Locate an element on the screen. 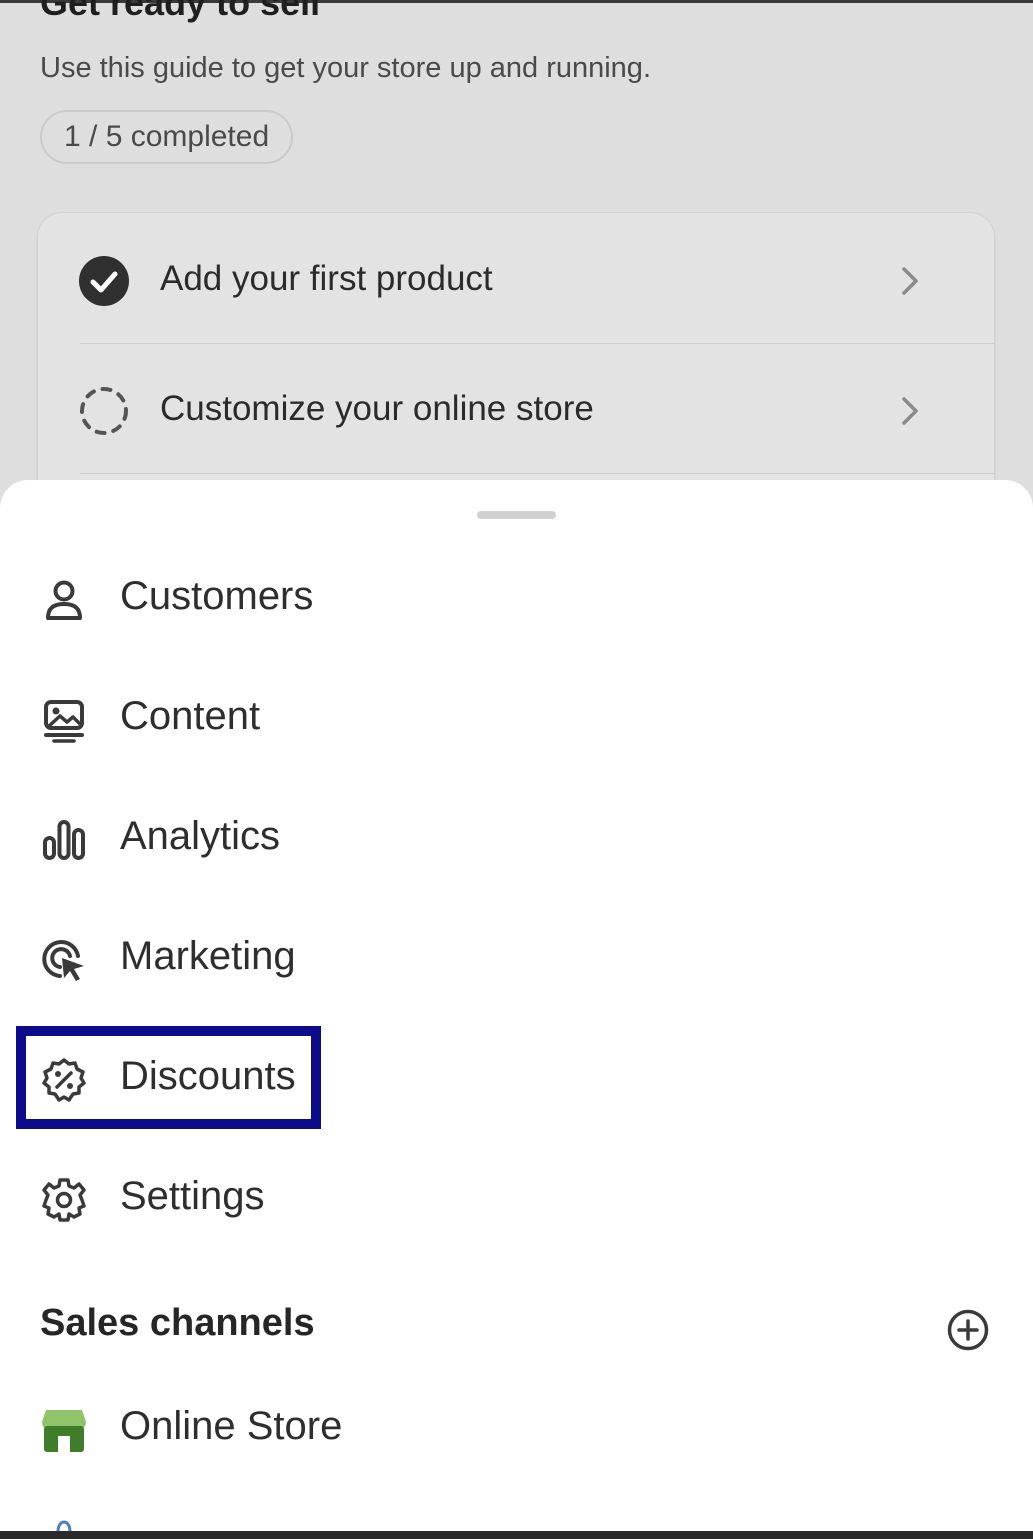  bar-chart-icon is located at coordinates (64, 840).